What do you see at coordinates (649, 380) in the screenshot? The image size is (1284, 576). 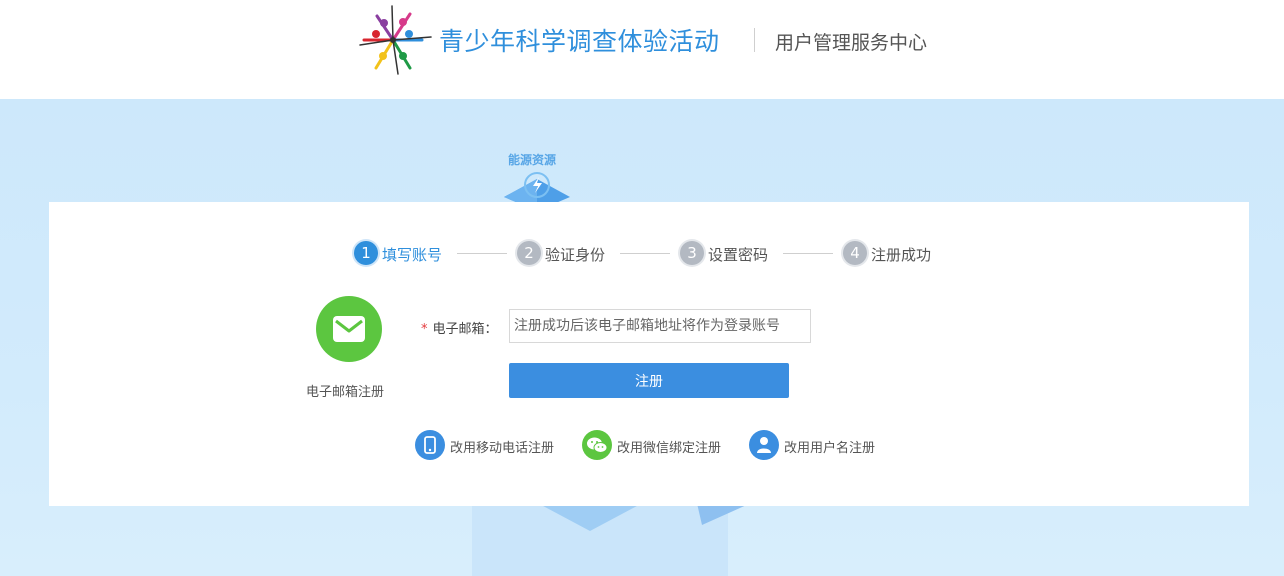 I see `register-button: 注册` at bounding box center [649, 380].